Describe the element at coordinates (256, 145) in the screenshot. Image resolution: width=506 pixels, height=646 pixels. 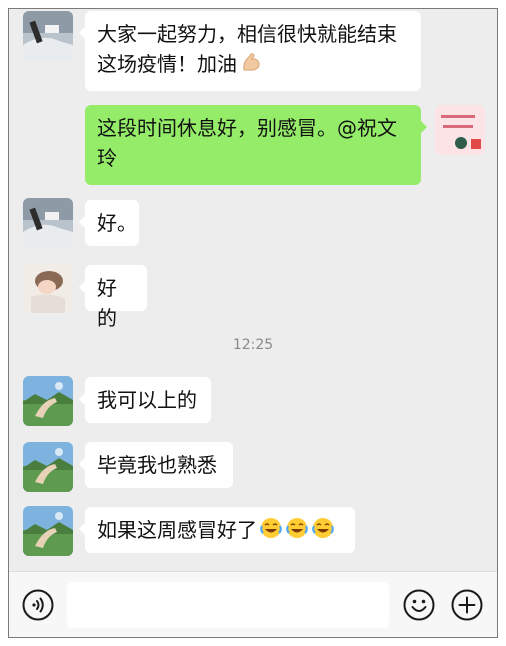
I see `message-bubble: 这段时间休息好，别感冒。@祝文 玲` at that location.